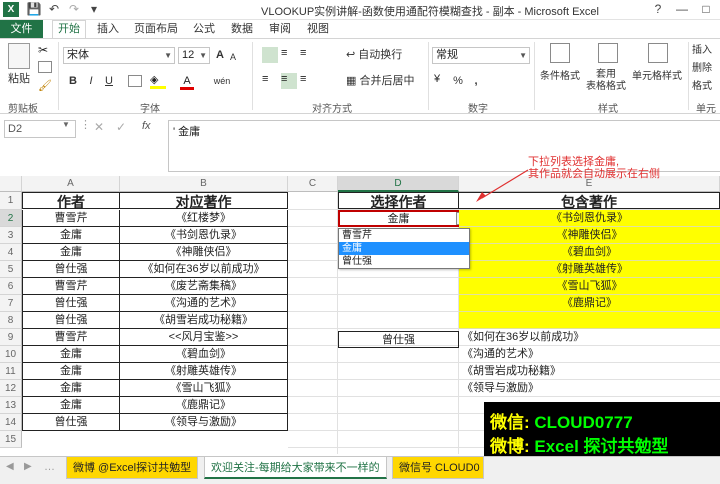  What do you see at coordinates (10, 466) in the screenshot?
I see `scroll-left-icon: ◀` at bounding box center [10, 466].